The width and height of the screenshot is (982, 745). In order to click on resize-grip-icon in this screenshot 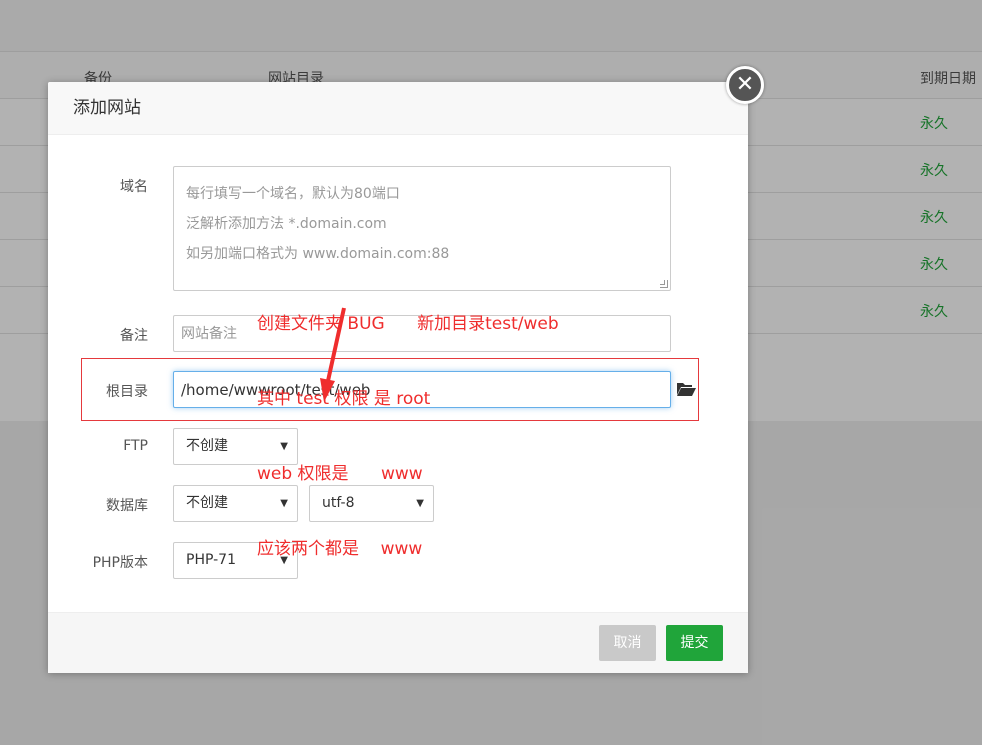, I will do `click(664, 284)`.